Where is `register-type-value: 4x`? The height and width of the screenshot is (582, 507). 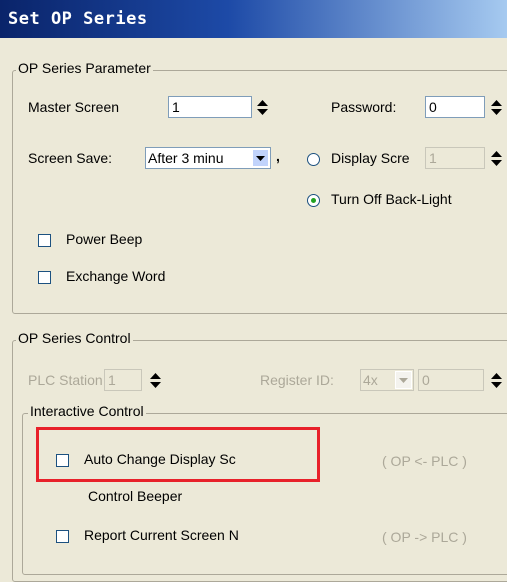 register-type-value: 4x is located at coordinates (370, 380).